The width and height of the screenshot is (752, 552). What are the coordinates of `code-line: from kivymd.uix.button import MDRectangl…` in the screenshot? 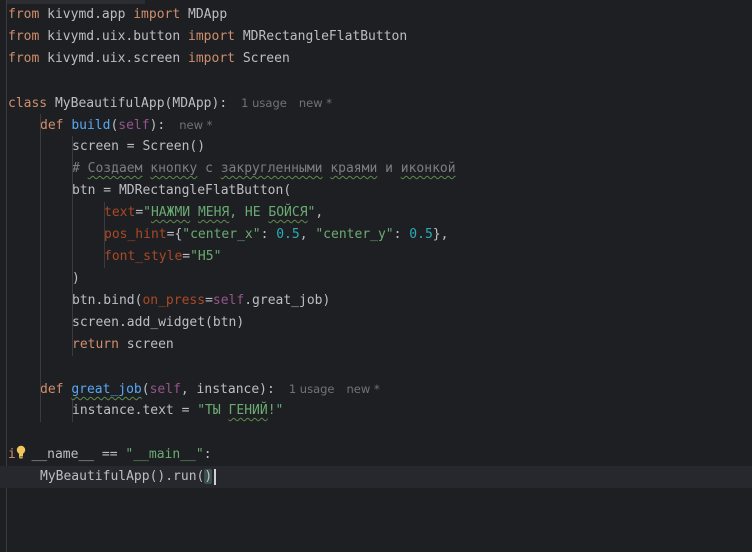 It's located at (203, 37).